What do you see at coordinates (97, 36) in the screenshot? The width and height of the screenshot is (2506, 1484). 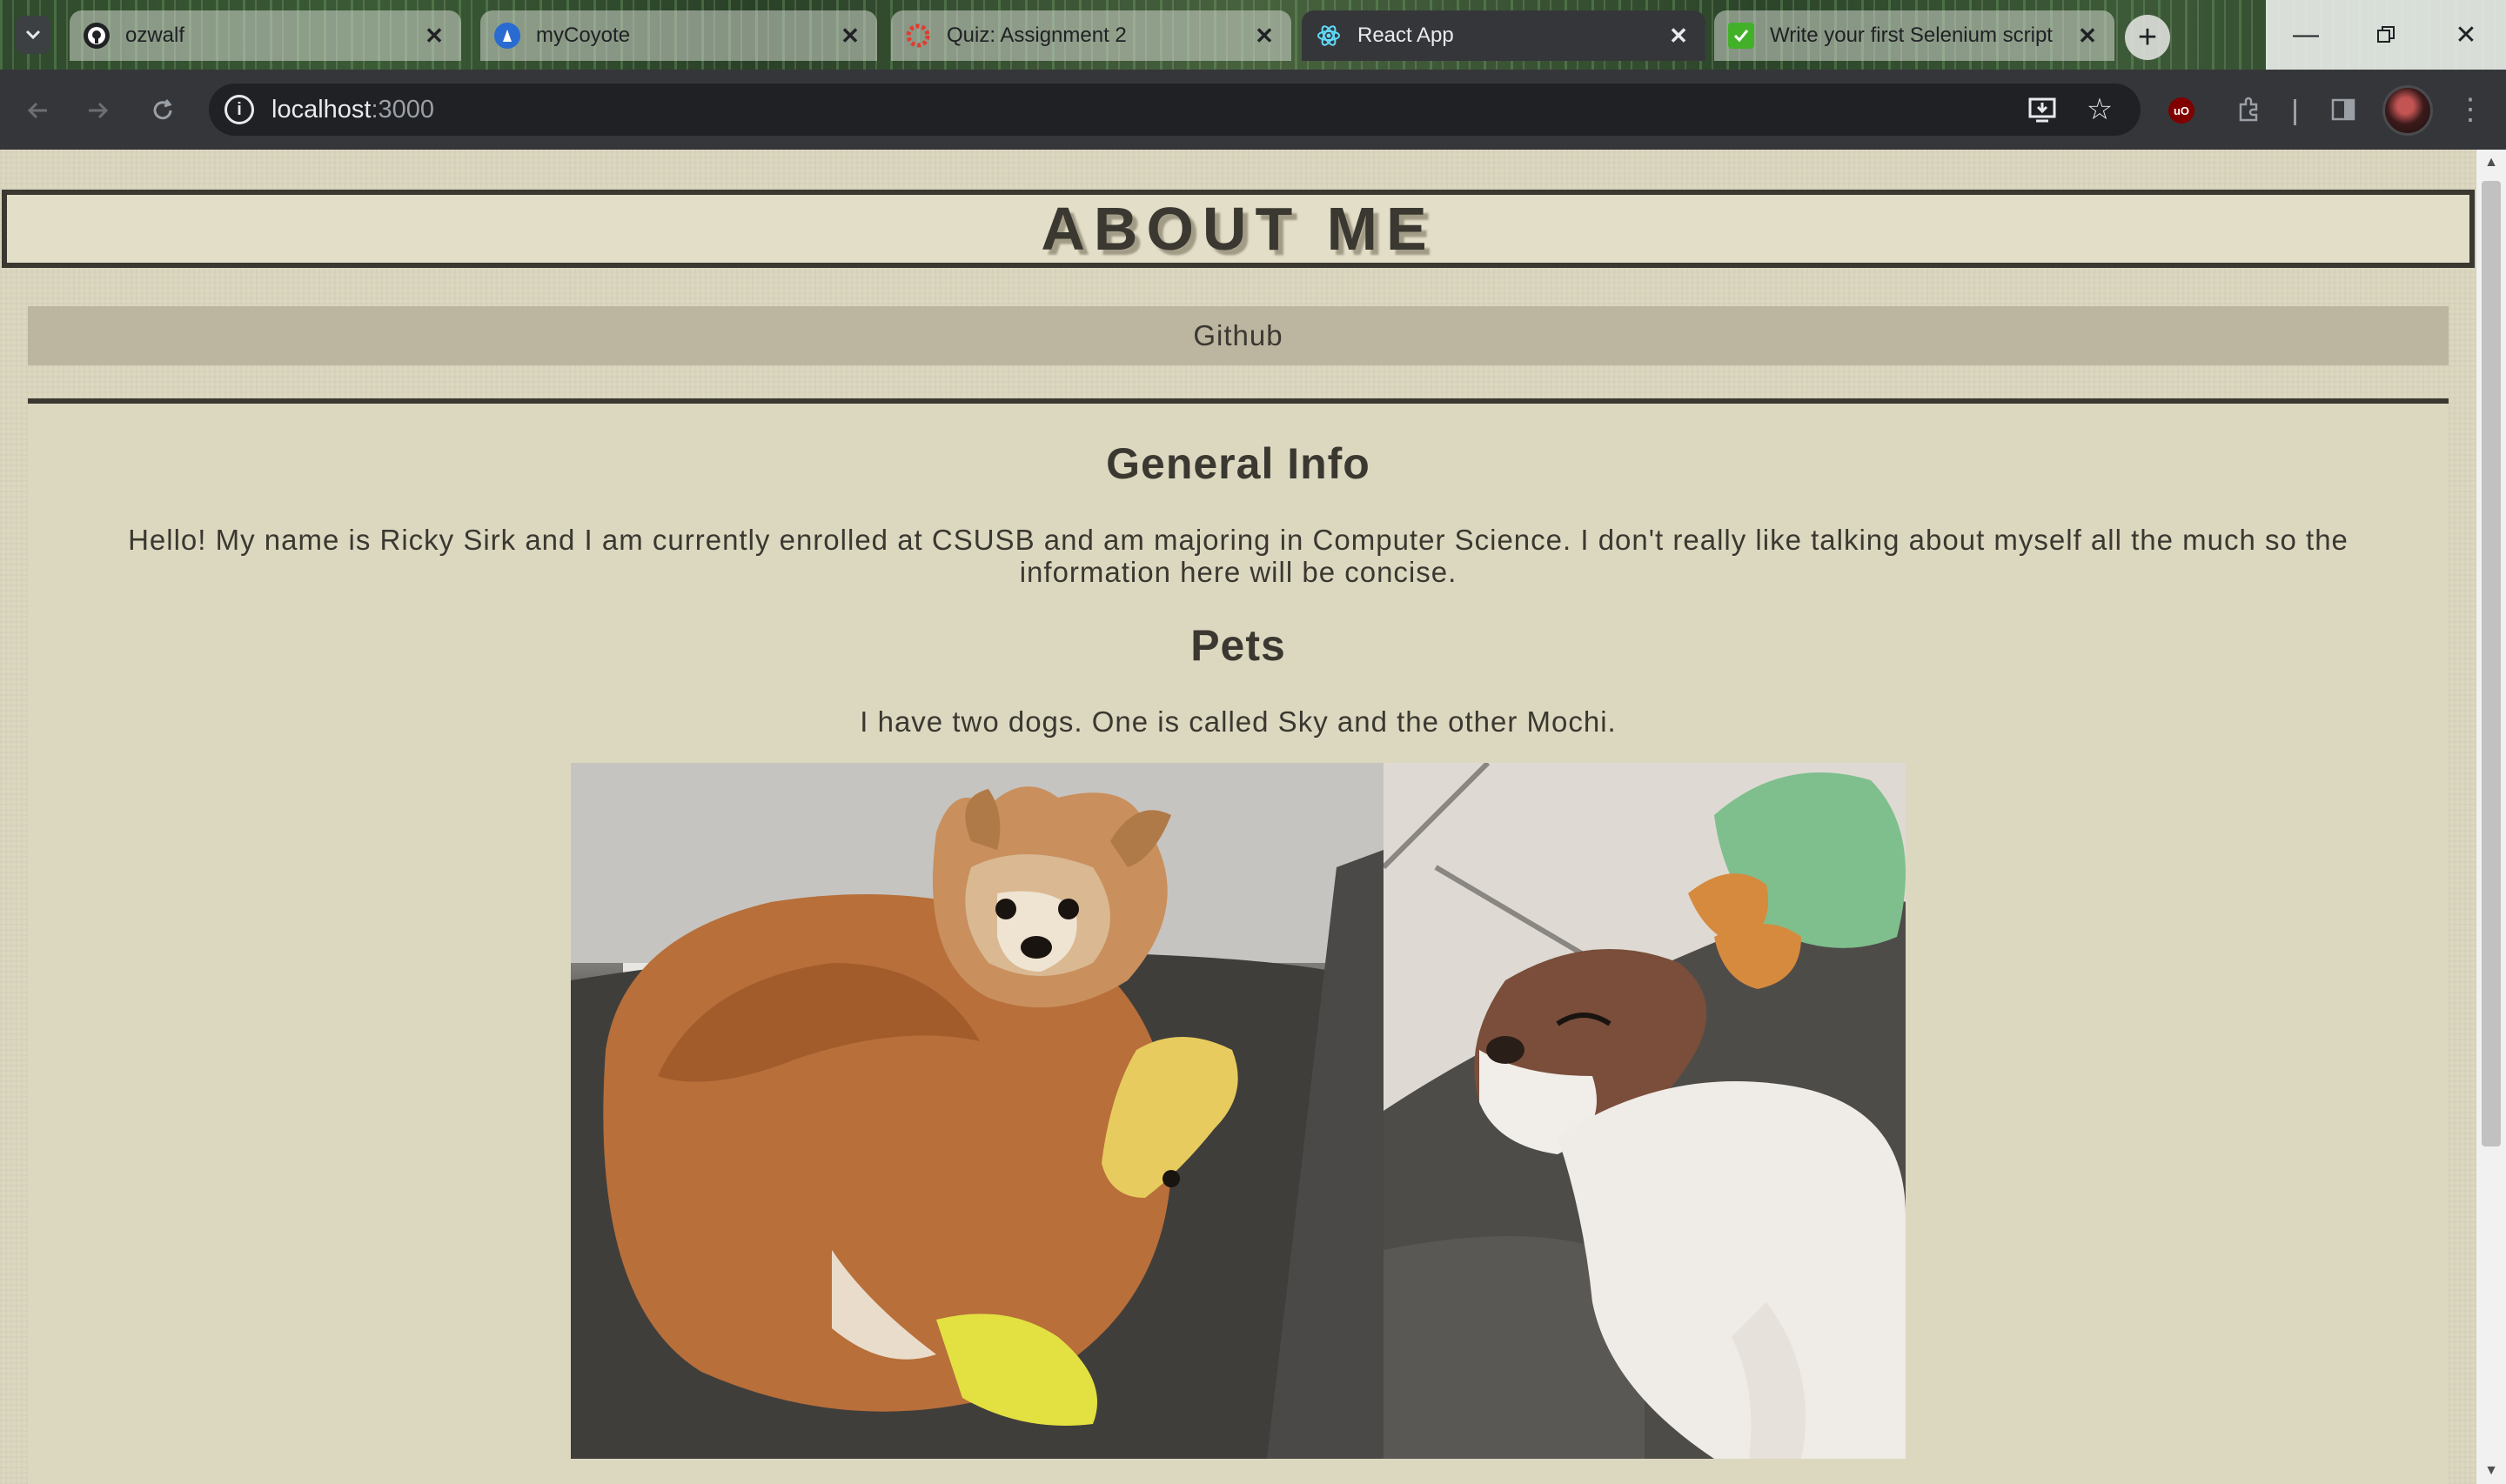 I see `github-icon` at bounding box center [97, 36].